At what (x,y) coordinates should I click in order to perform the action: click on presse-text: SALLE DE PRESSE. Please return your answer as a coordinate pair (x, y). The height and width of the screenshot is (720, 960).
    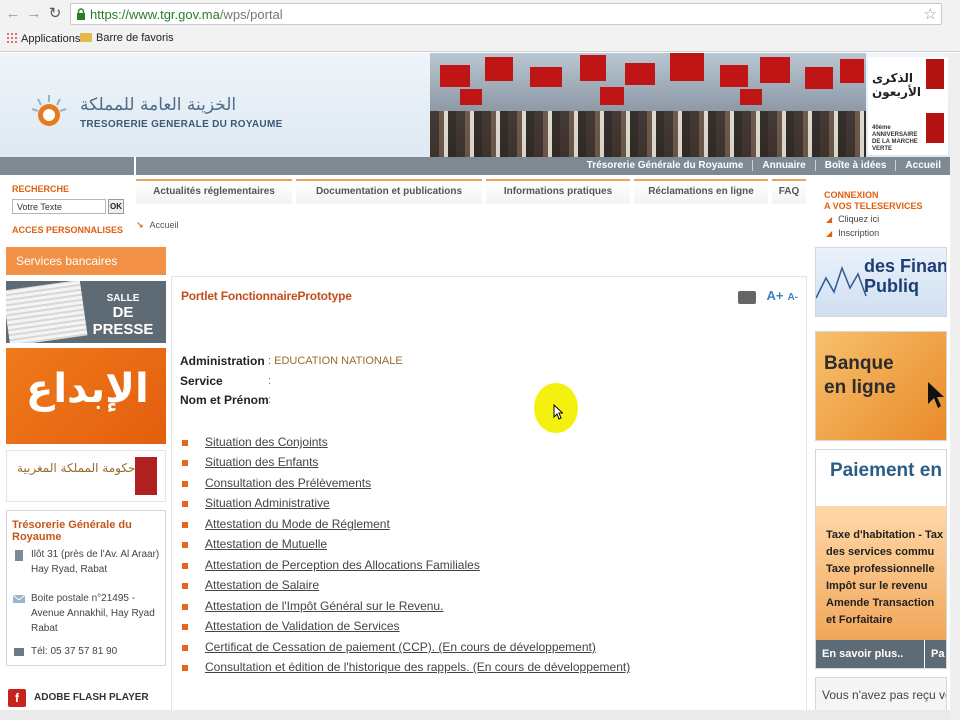
    Looking at the image, I should click on (123, 315).